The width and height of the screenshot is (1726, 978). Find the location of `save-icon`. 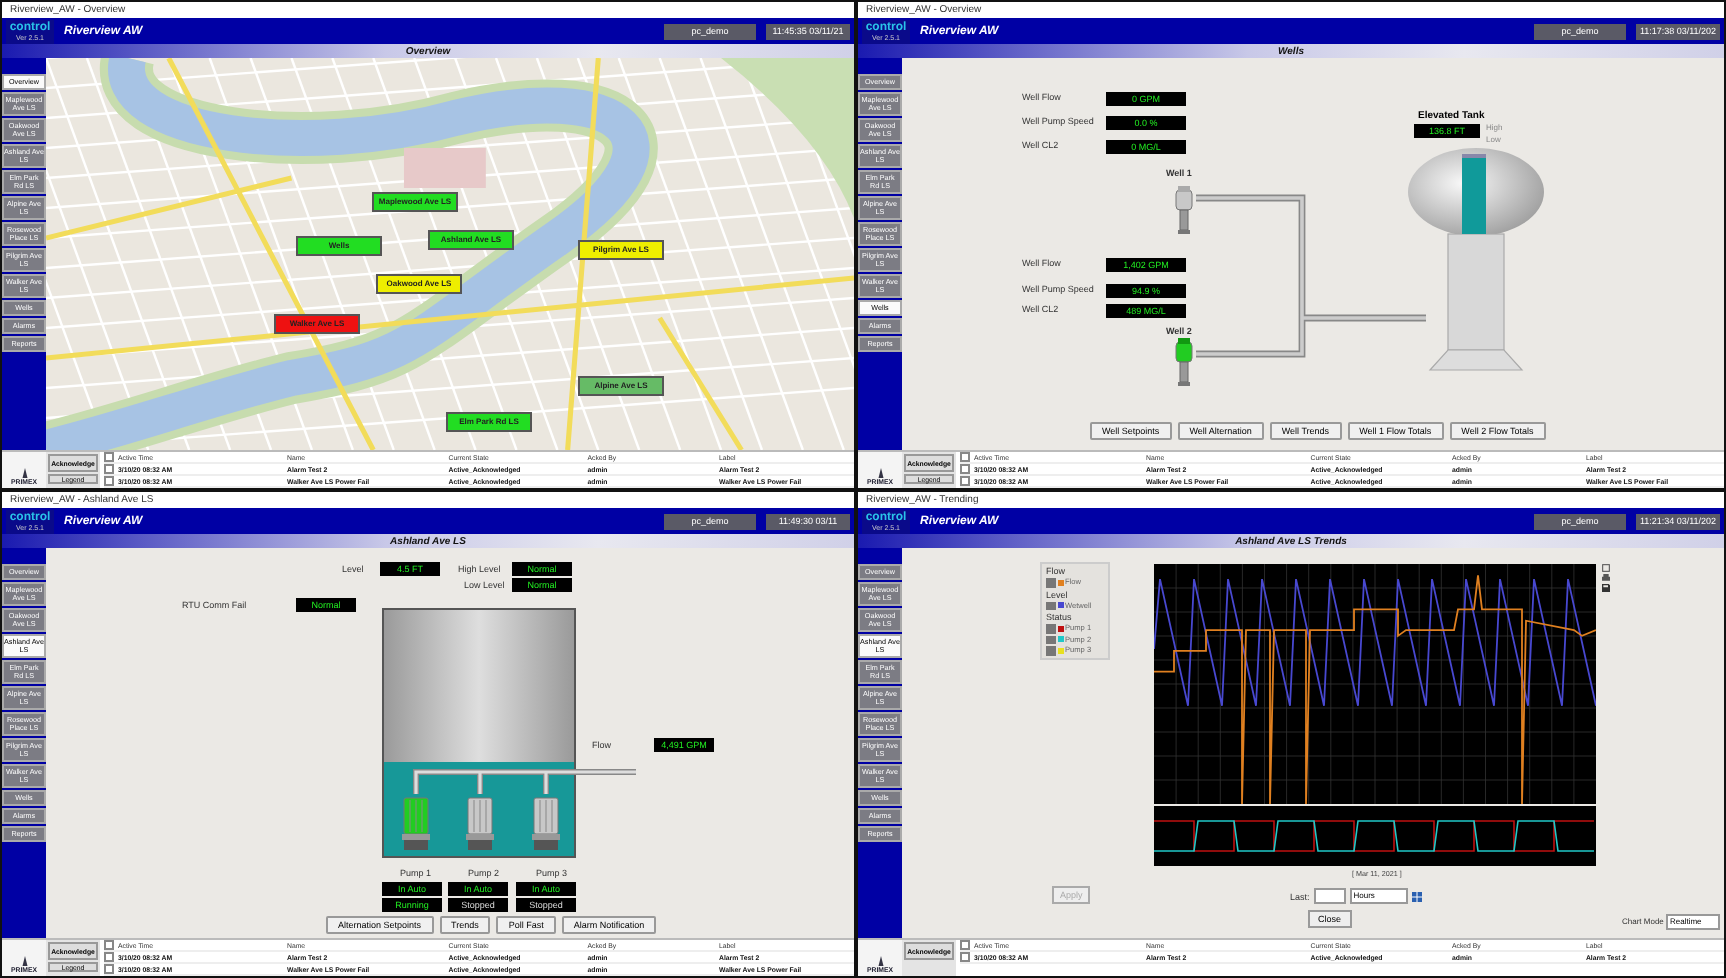

save-icon is located at coordinates (1606, 588).